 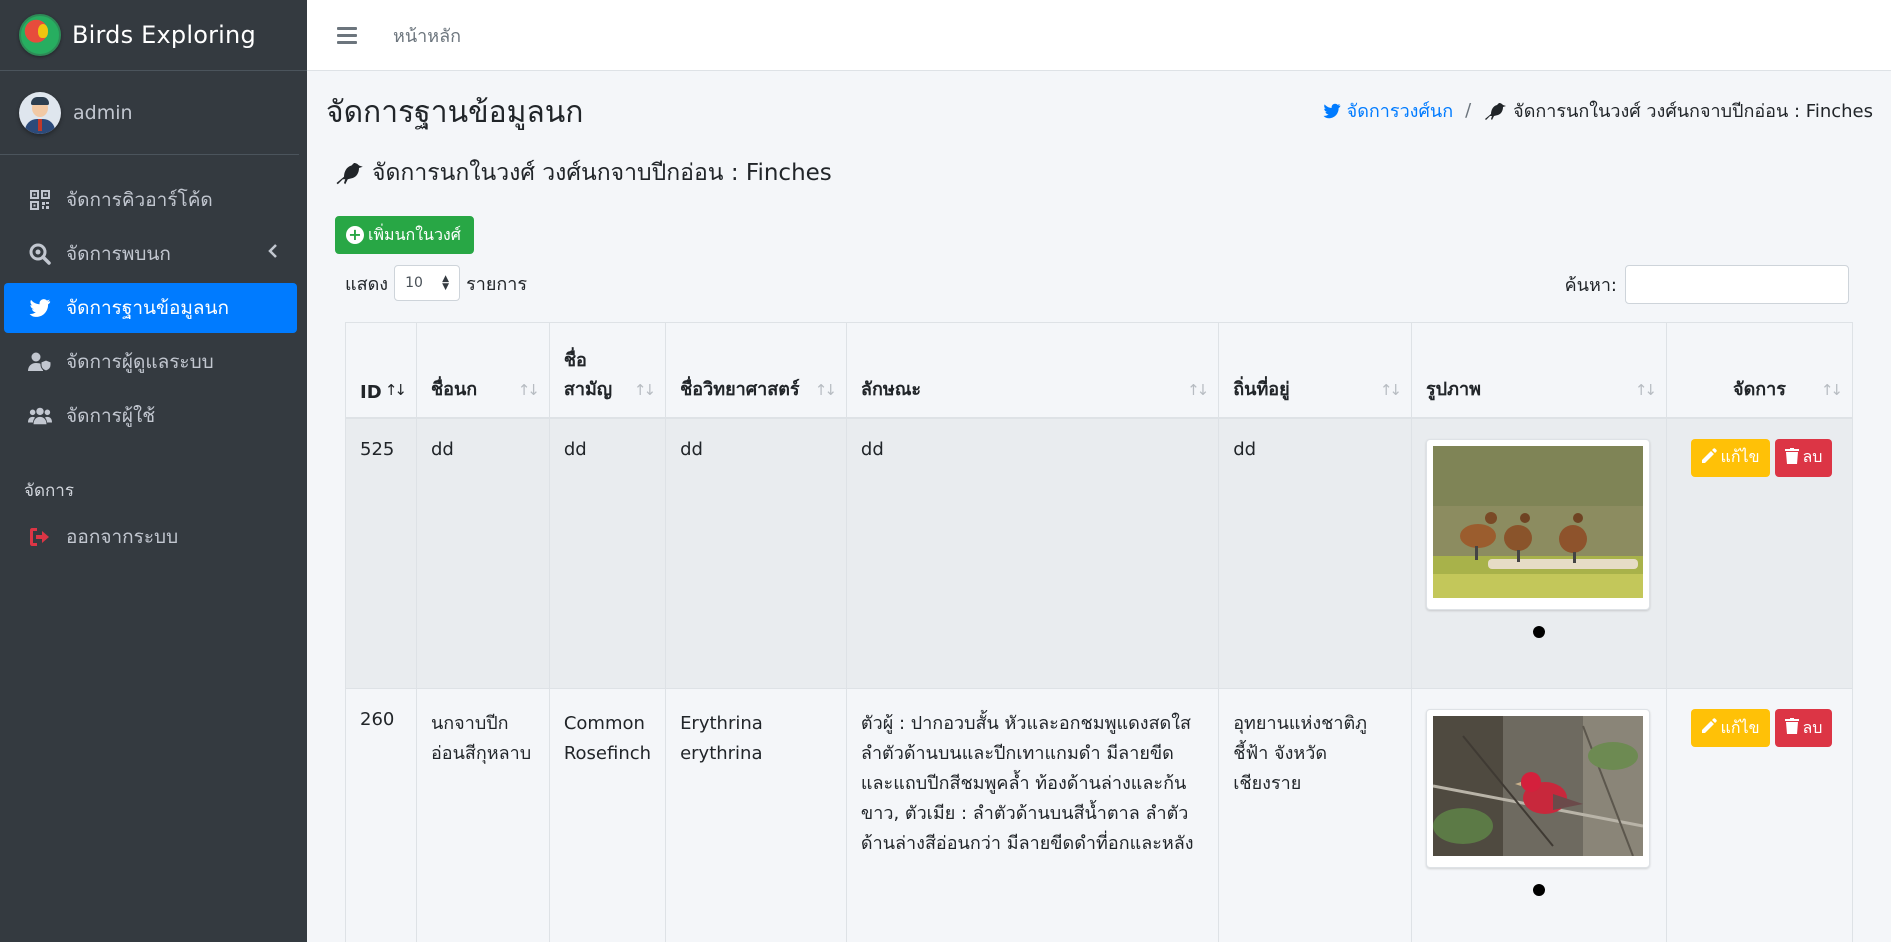 What do you see at coordinates (395, 389) in the screenshot?
I see `sort-asc-icon: ↑↓` at bounding box center [395, 389].